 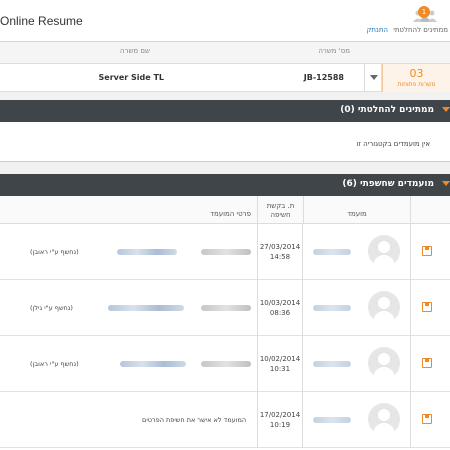 I want to click on pending-section-body: אין מועמדים בקטגוריה זו, so click(x=225, y=142).